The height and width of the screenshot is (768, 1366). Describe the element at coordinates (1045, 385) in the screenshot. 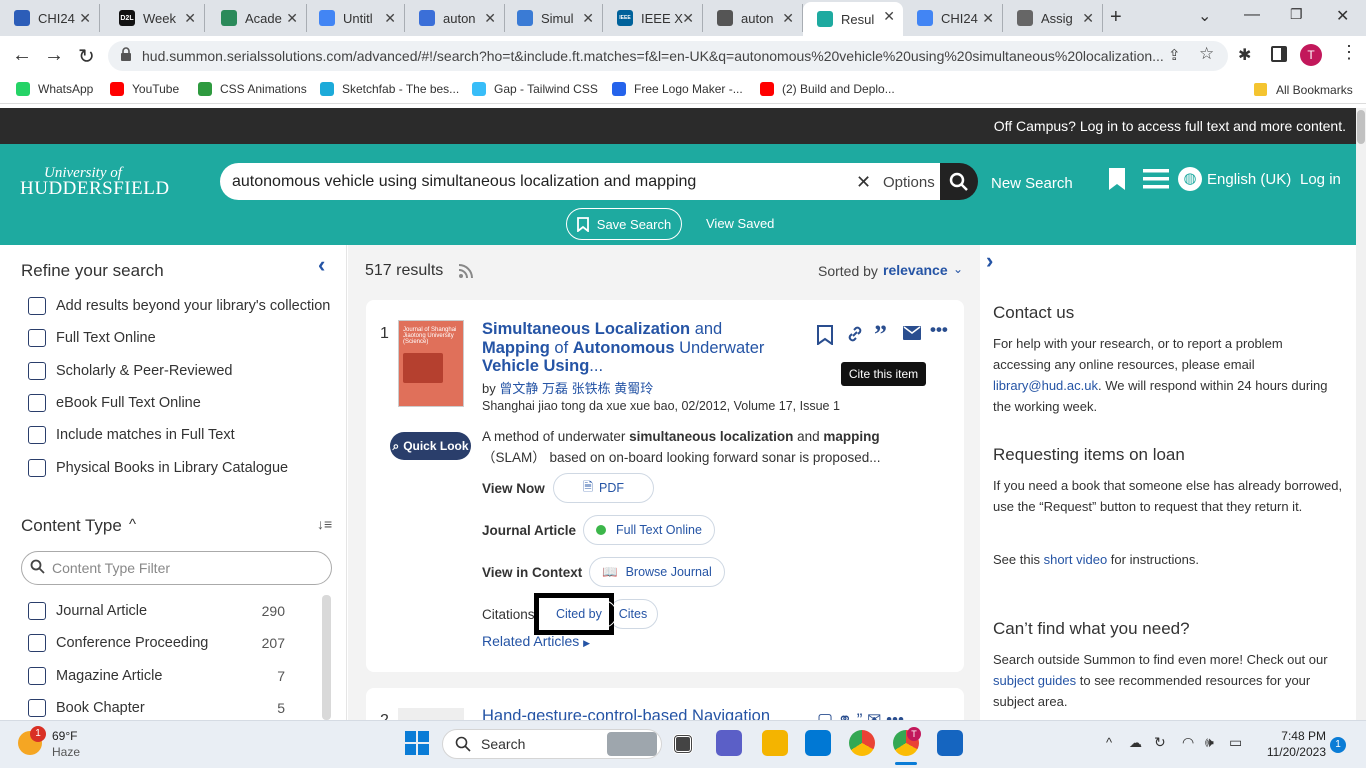

I see `contact-email-link: library@hud.ac.uk` at that location.